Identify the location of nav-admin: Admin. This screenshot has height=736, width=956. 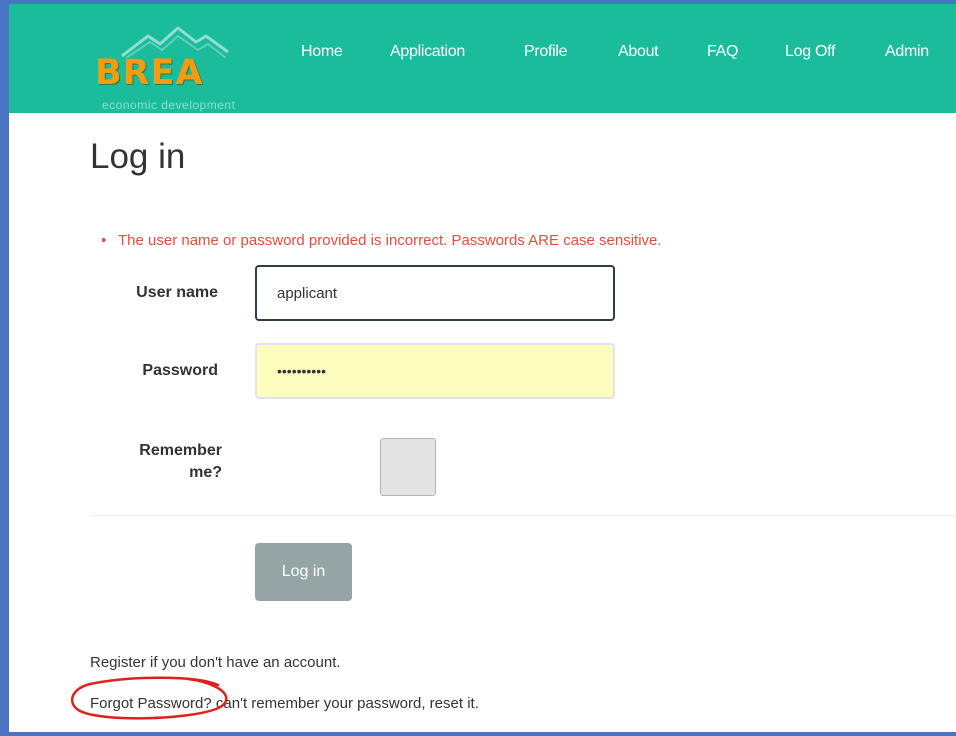
(907, 52).